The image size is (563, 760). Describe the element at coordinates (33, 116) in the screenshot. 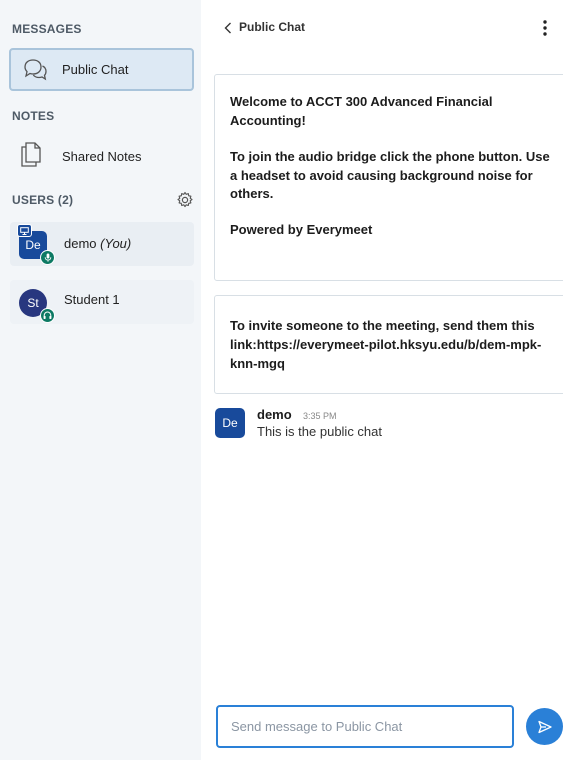

I see `notes-section-title: NOTES` at that location.